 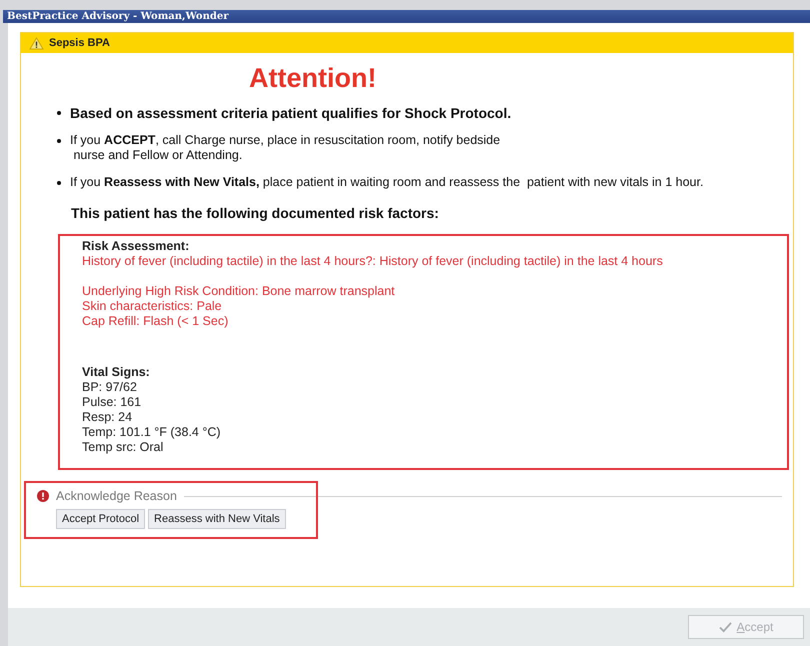 What do you see at coordinates (123, 447) in the screenshot?
I see `vital-sign-text: Temp src: Oral` at bounding box center [123, 447].